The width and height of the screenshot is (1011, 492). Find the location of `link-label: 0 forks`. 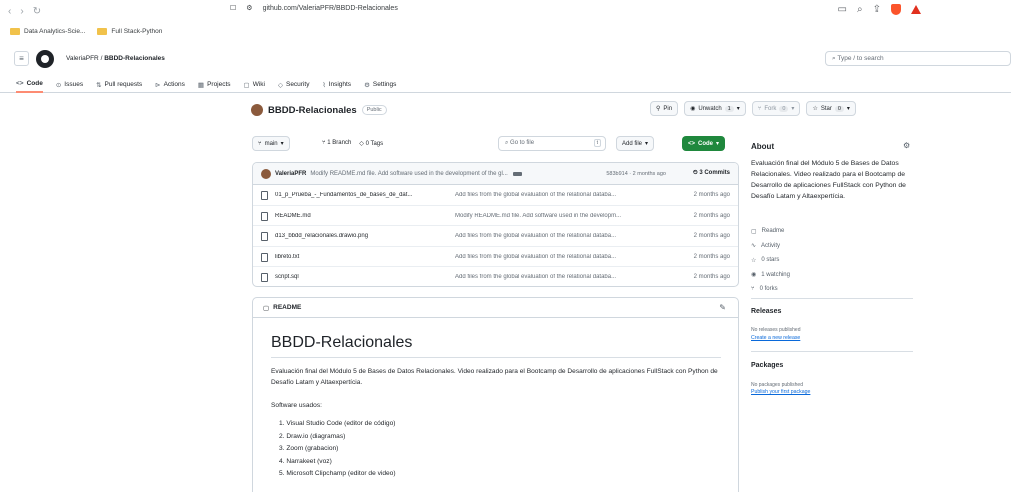

link-label: 0 forks is located at coordinates (768, 289).